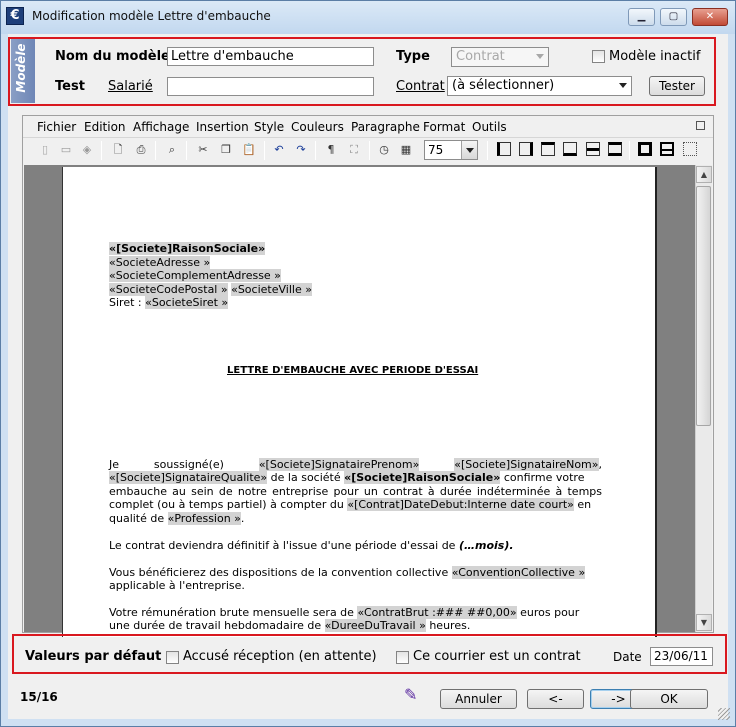 This screenshot has height=727, width=736. I want to click on annuler-button: Annuler, so click(478, 699).